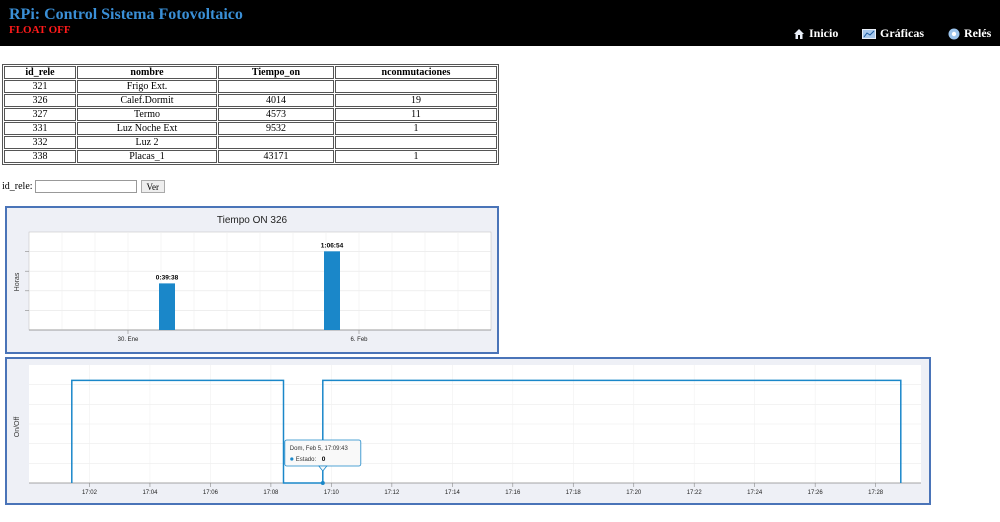  Describe the element at coordinates (634, 493) in the screenshot. I see `x-tick-label: 17:20` at that location.